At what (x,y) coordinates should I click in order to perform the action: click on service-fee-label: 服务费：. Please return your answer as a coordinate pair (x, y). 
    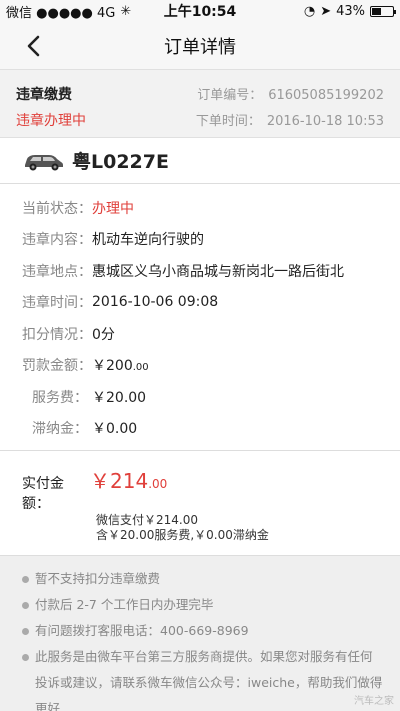
    Looking at the image, I should click on (60, 397).